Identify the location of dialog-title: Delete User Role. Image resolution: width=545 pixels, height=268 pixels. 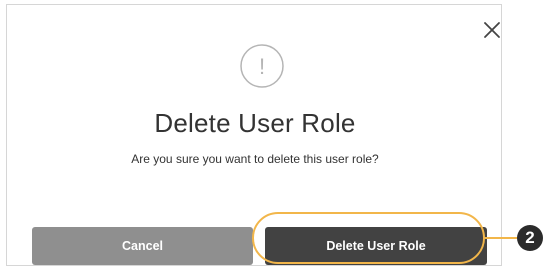
(255, 123).